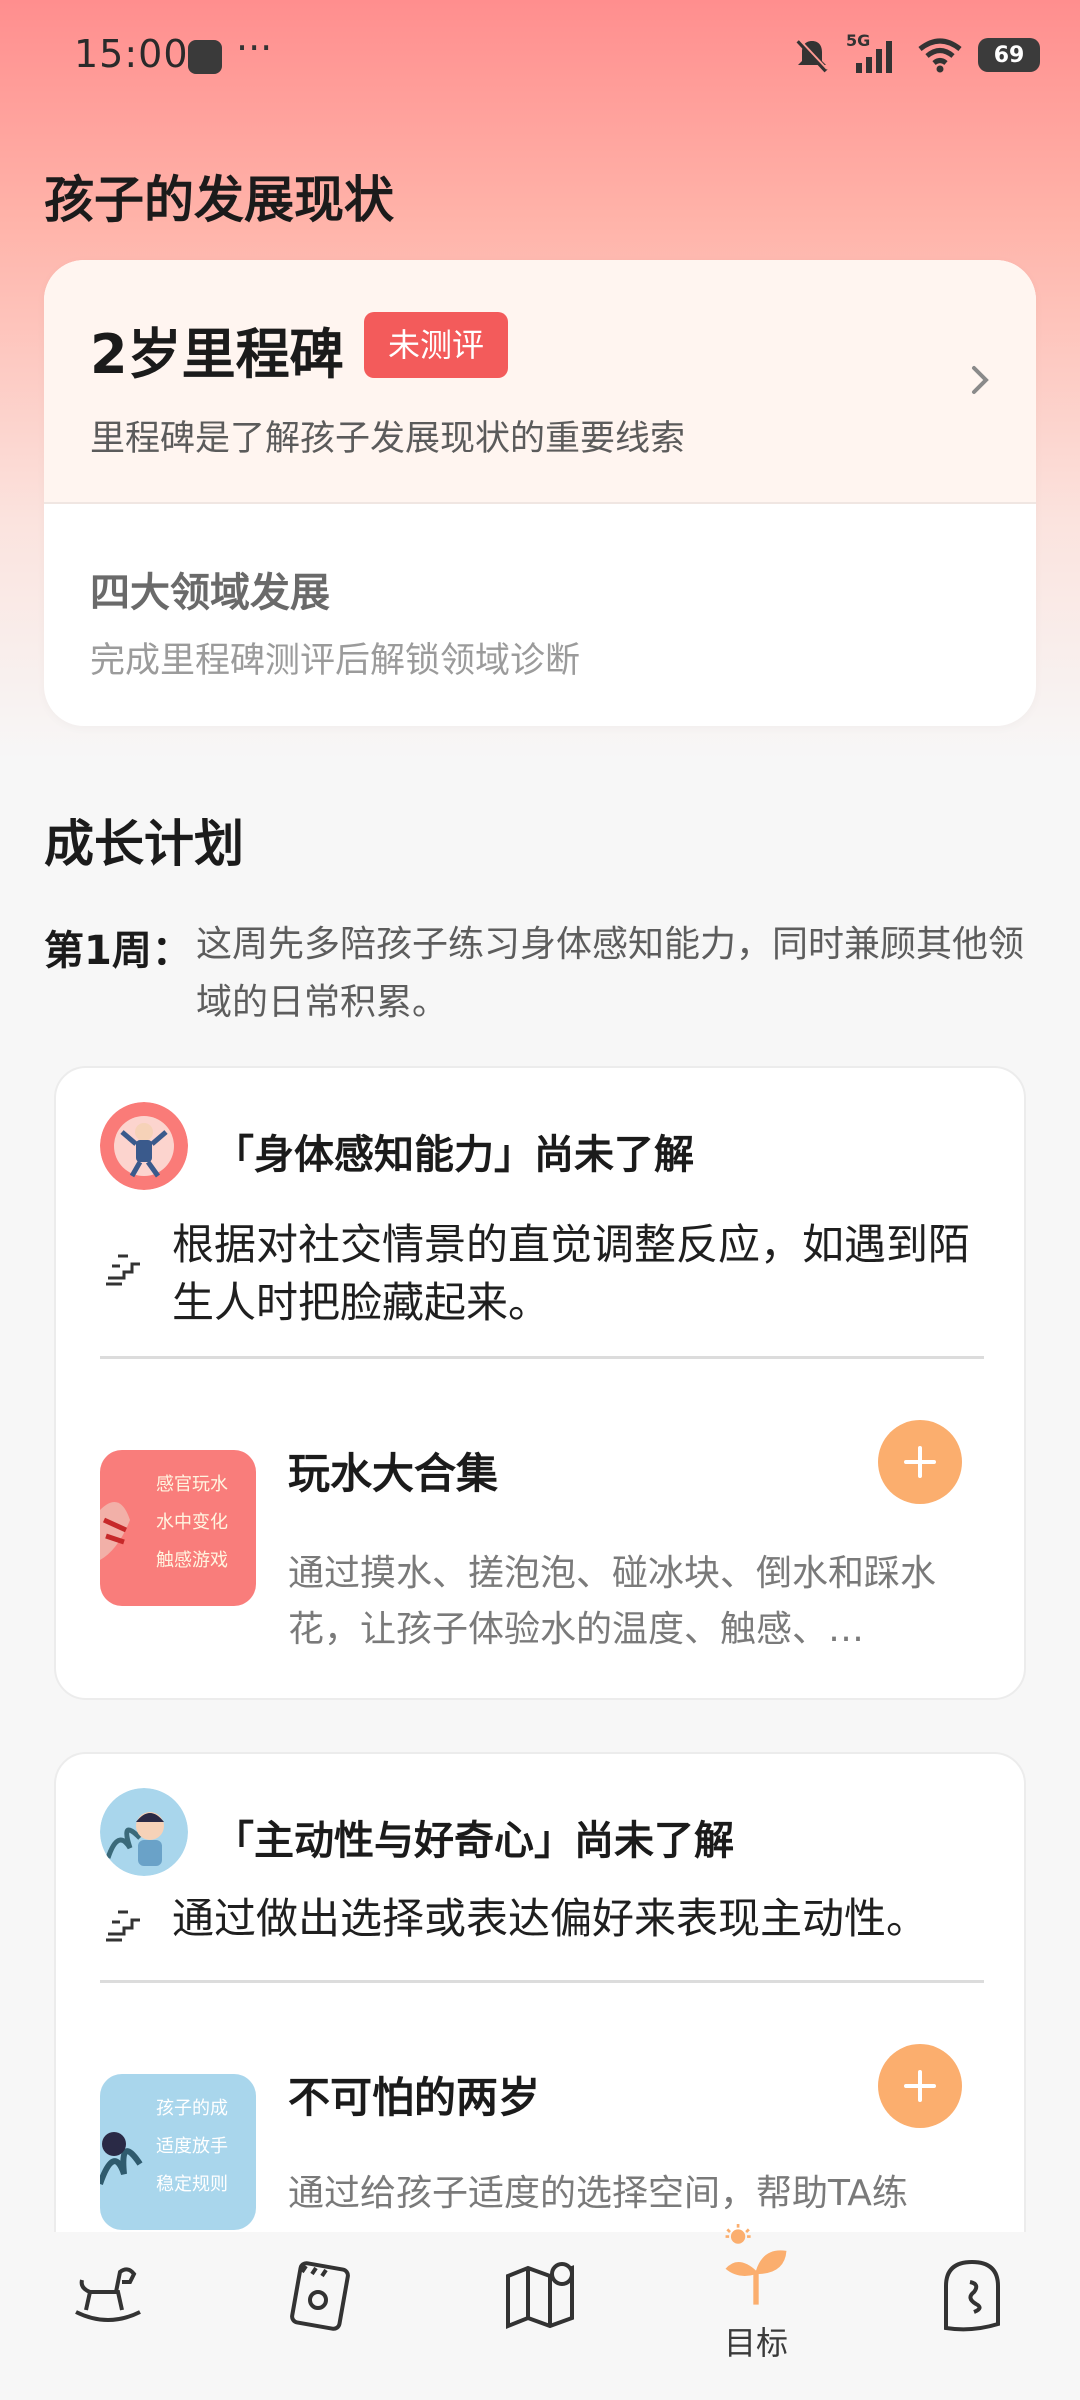 The height and width of the screenshot is (2400, 1080). Describe the element at coordinates (108, 2294) in the screenshot. I see `rocking-horse-icon` at that location.